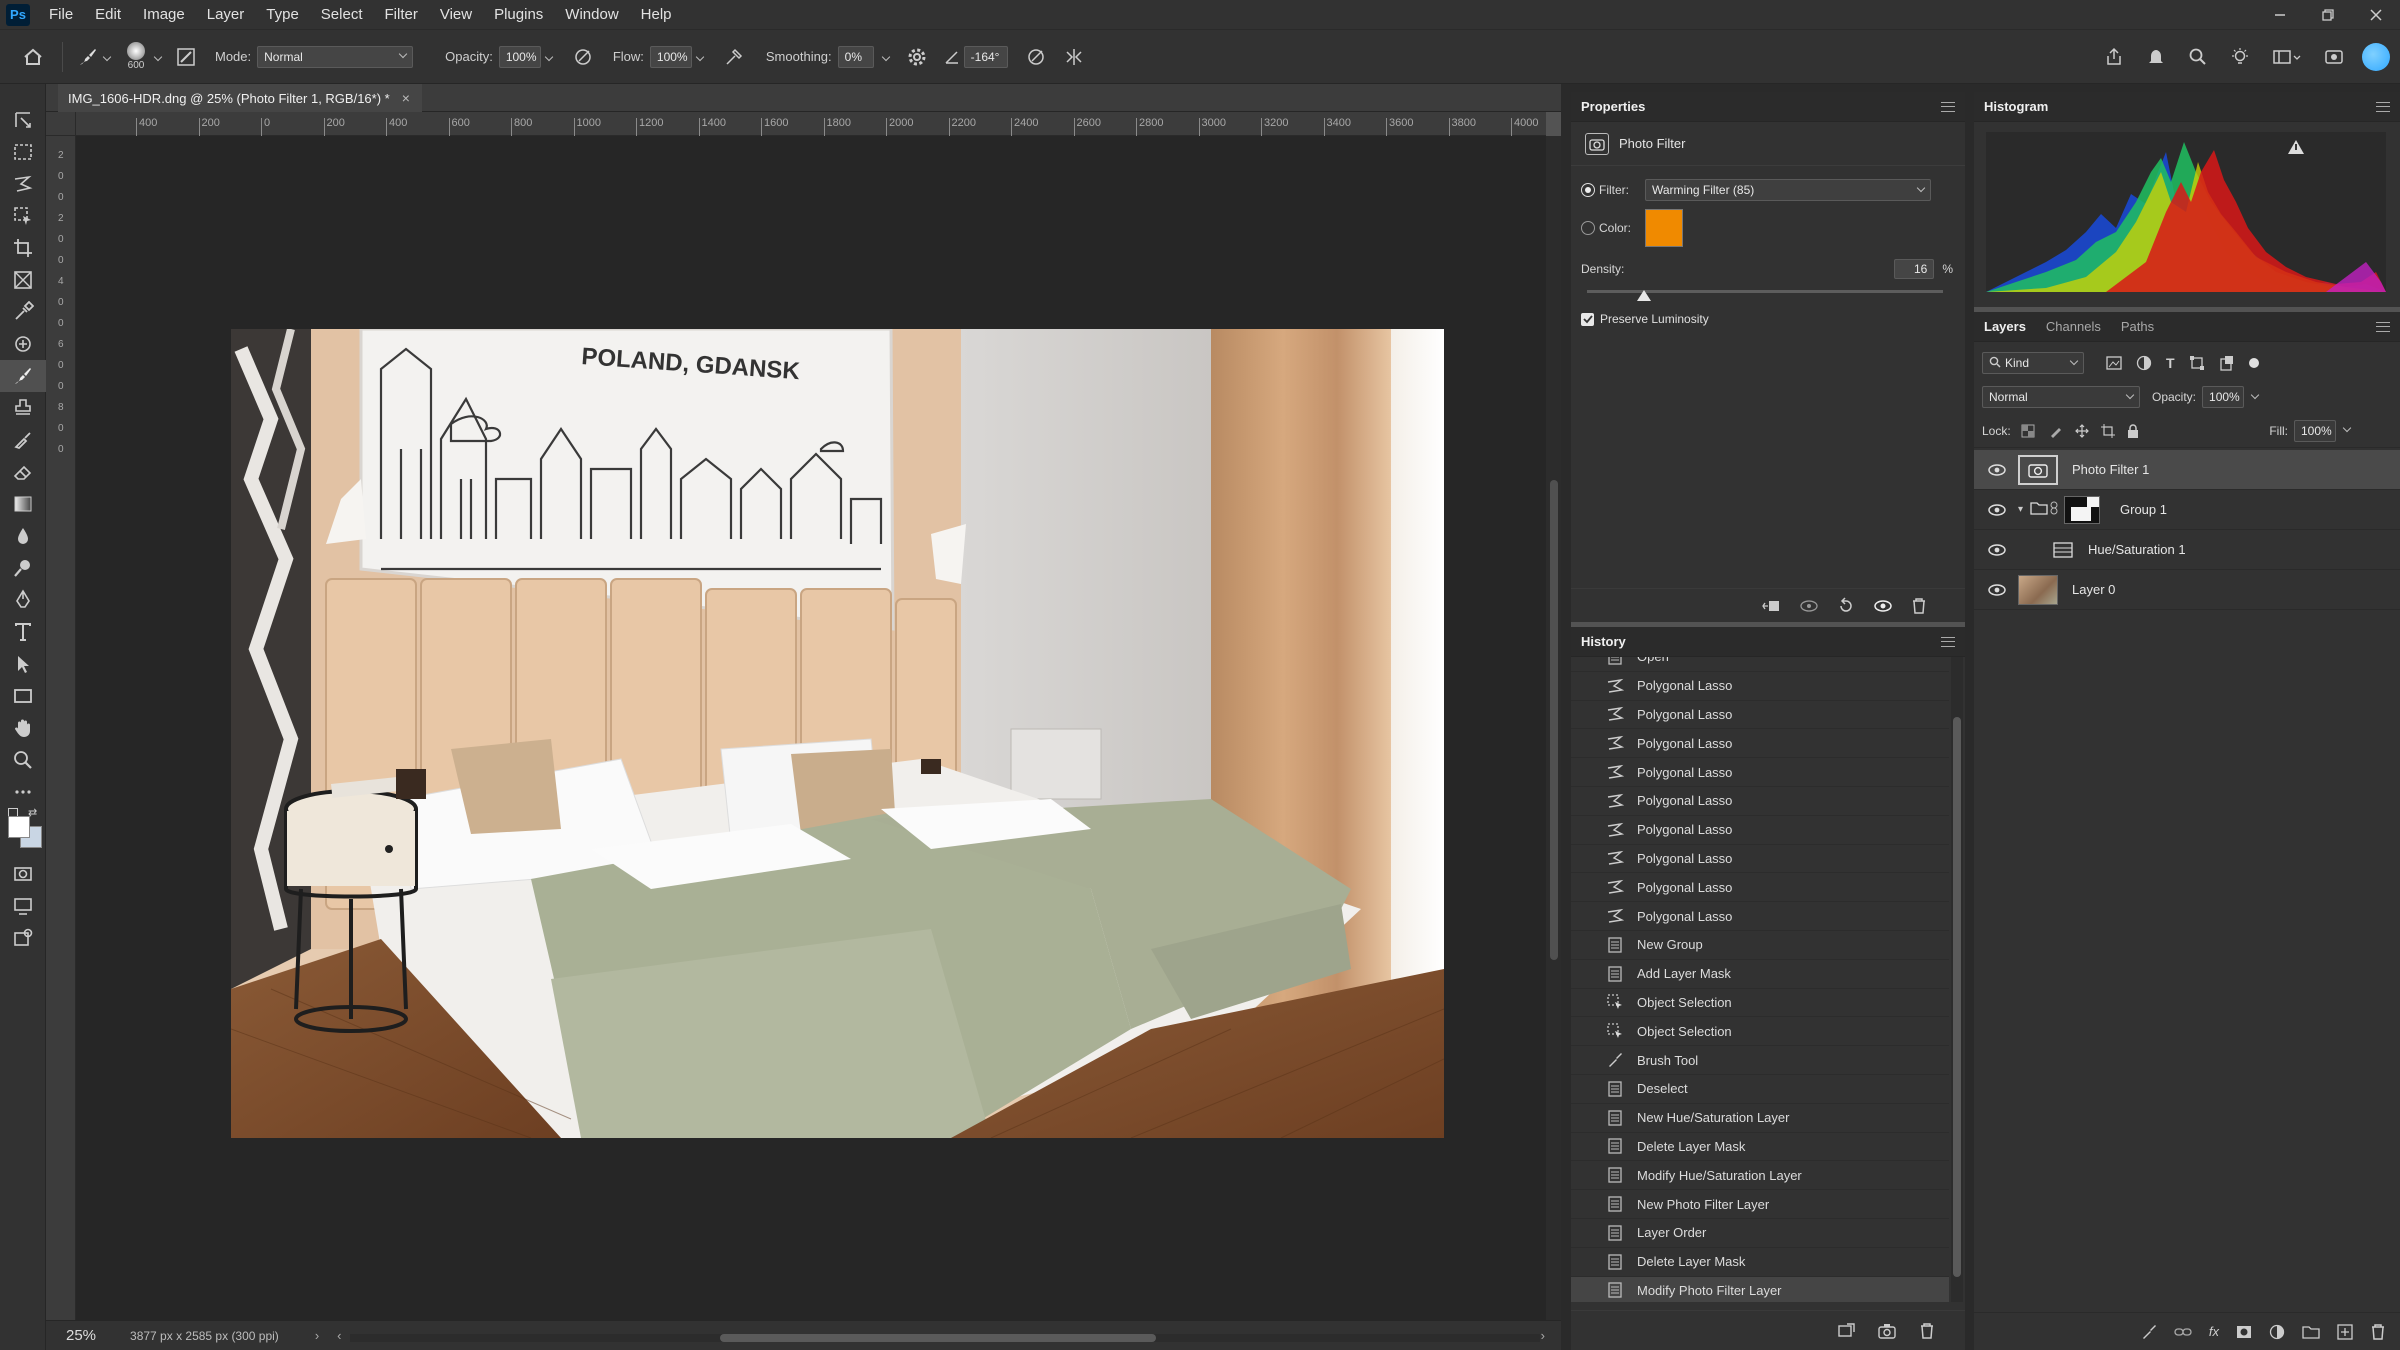  I want to click on healing-brush-tool-icon, so click(23, 344).